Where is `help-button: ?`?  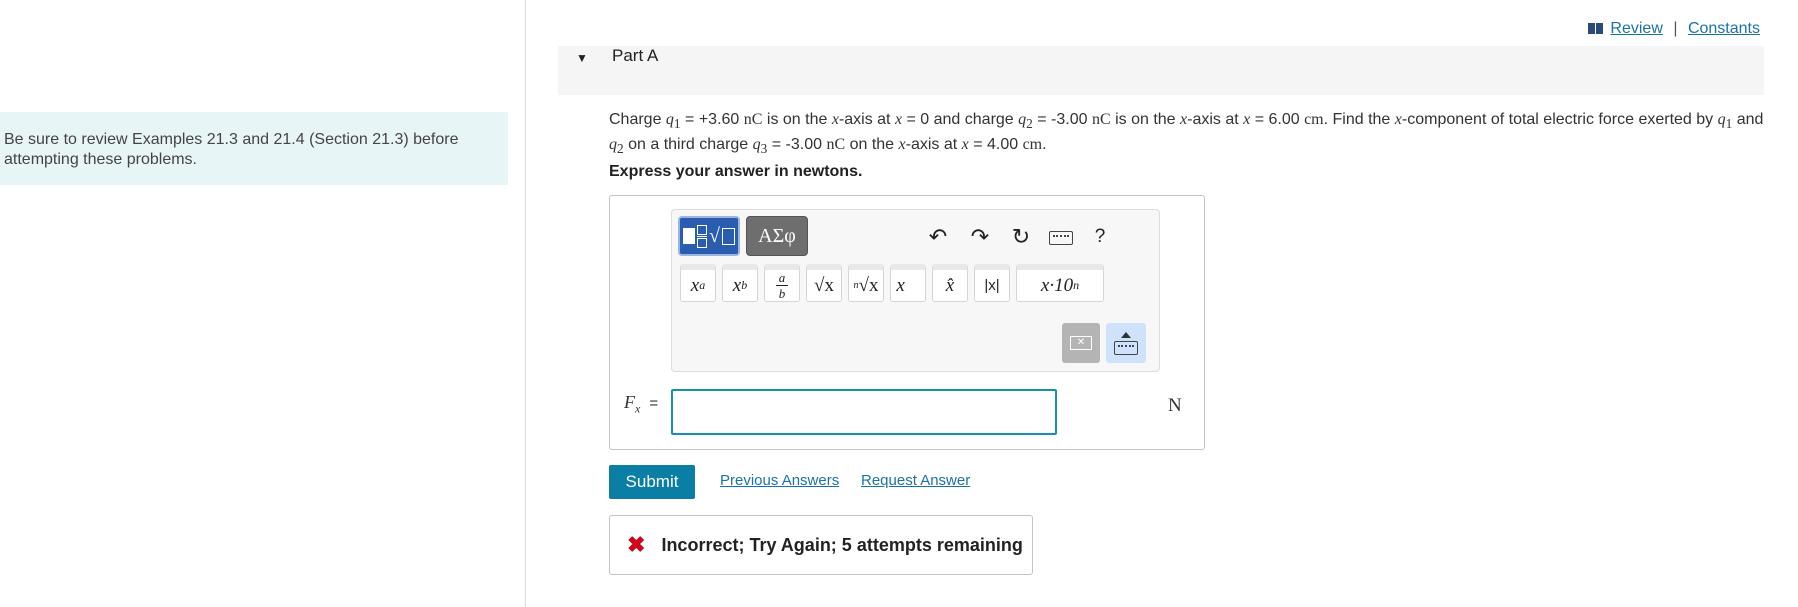 help-button: ? is located at coordinates (1100, 237).